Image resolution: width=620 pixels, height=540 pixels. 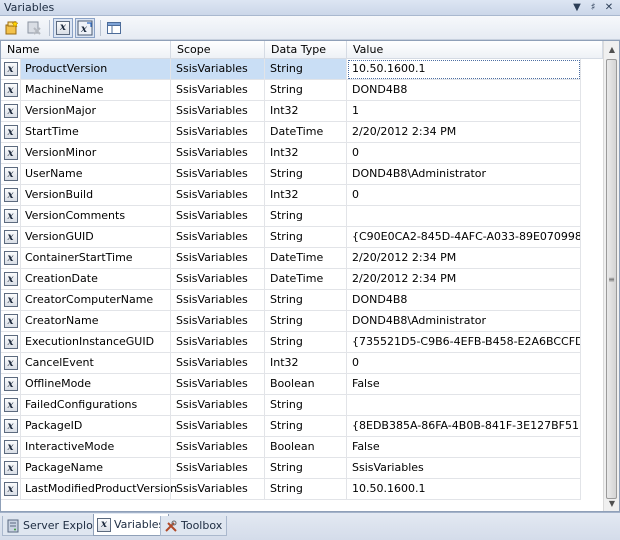 I want to click on variable-name-cell: PackageName, so click(x=96, y=468).